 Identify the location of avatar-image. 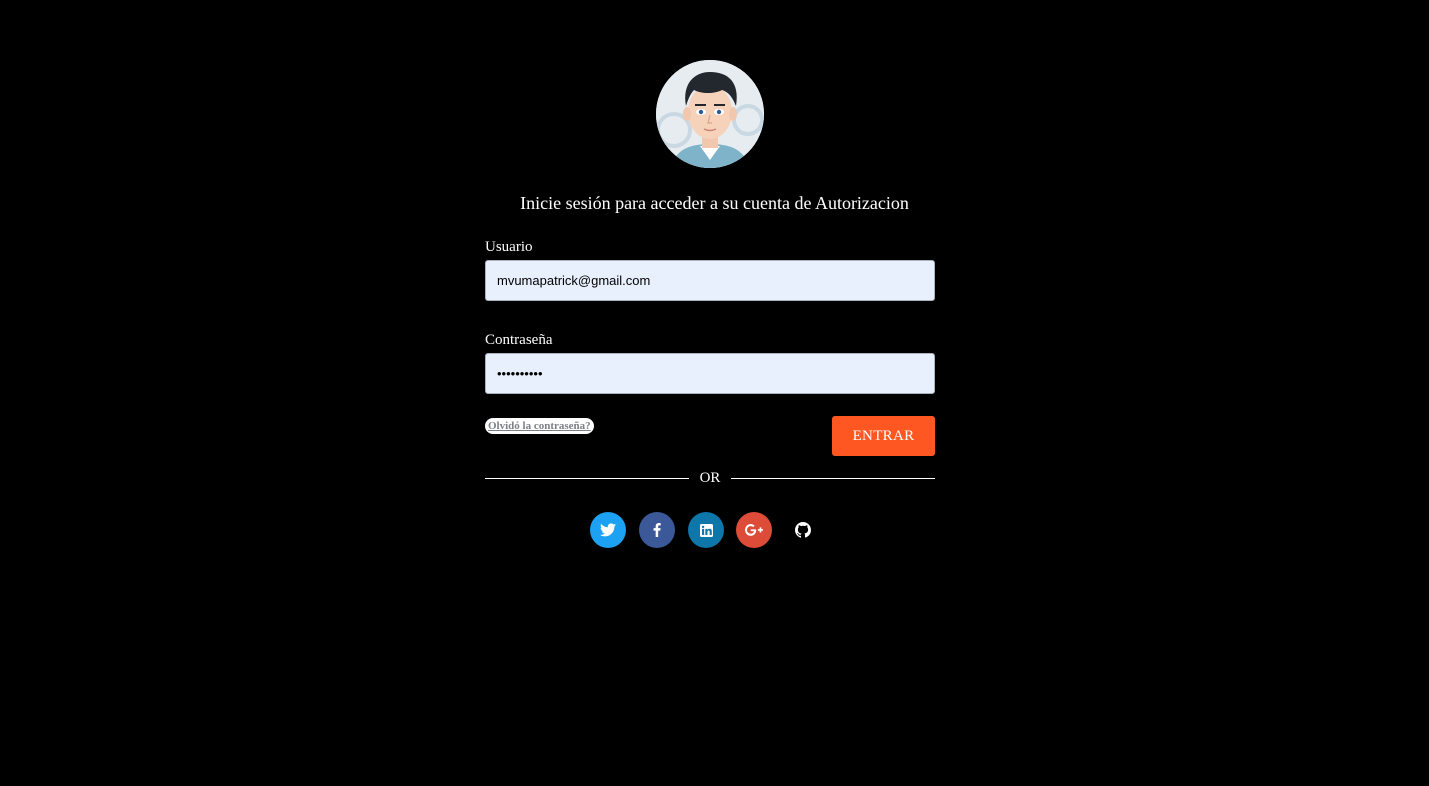
(710, 114).